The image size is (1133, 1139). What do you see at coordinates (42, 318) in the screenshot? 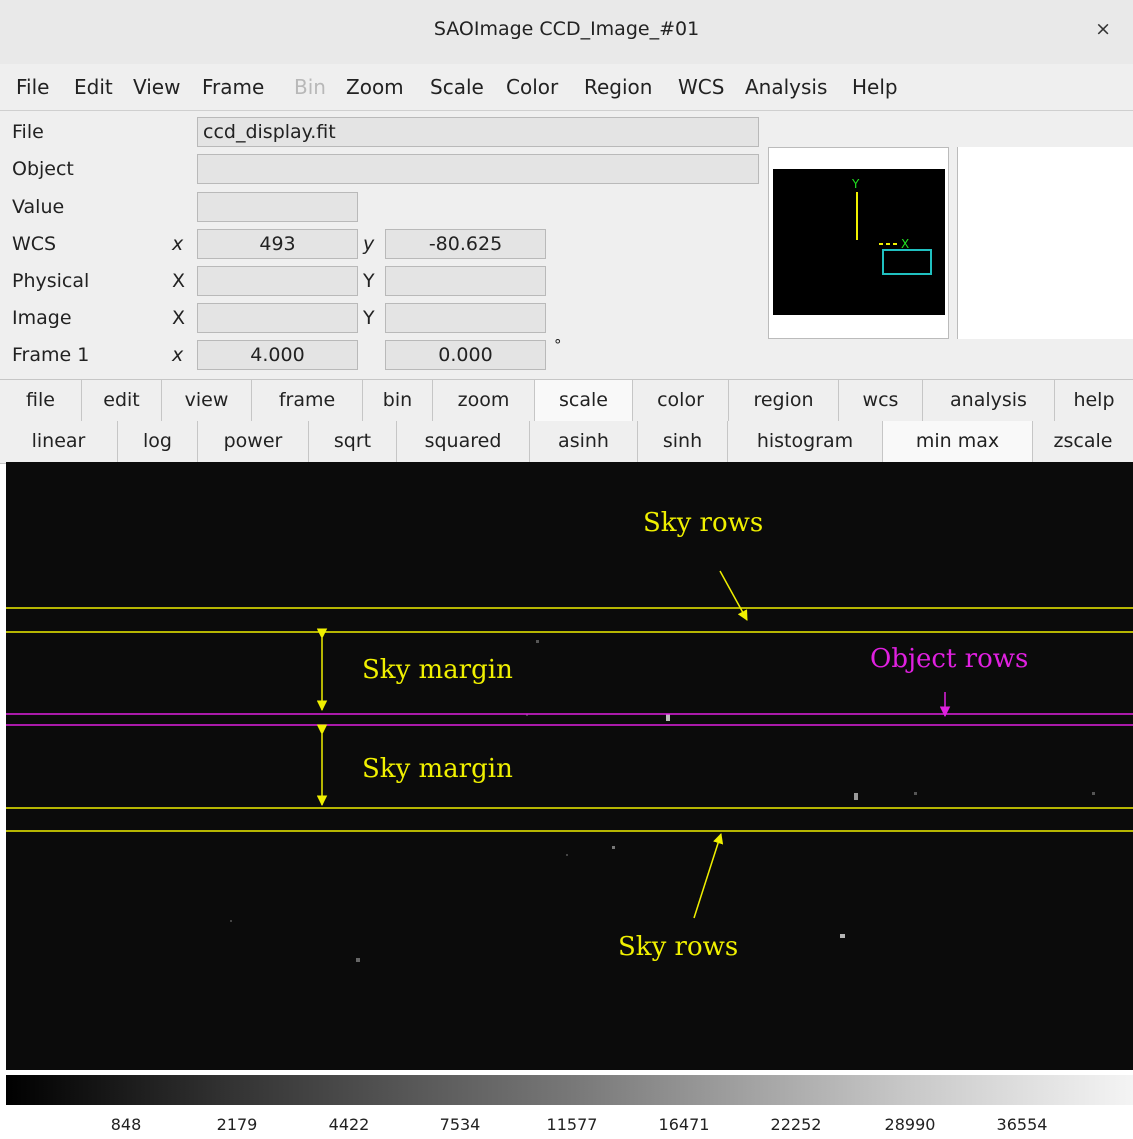
I see `image-label: Image` at bounding box center [42, 318].